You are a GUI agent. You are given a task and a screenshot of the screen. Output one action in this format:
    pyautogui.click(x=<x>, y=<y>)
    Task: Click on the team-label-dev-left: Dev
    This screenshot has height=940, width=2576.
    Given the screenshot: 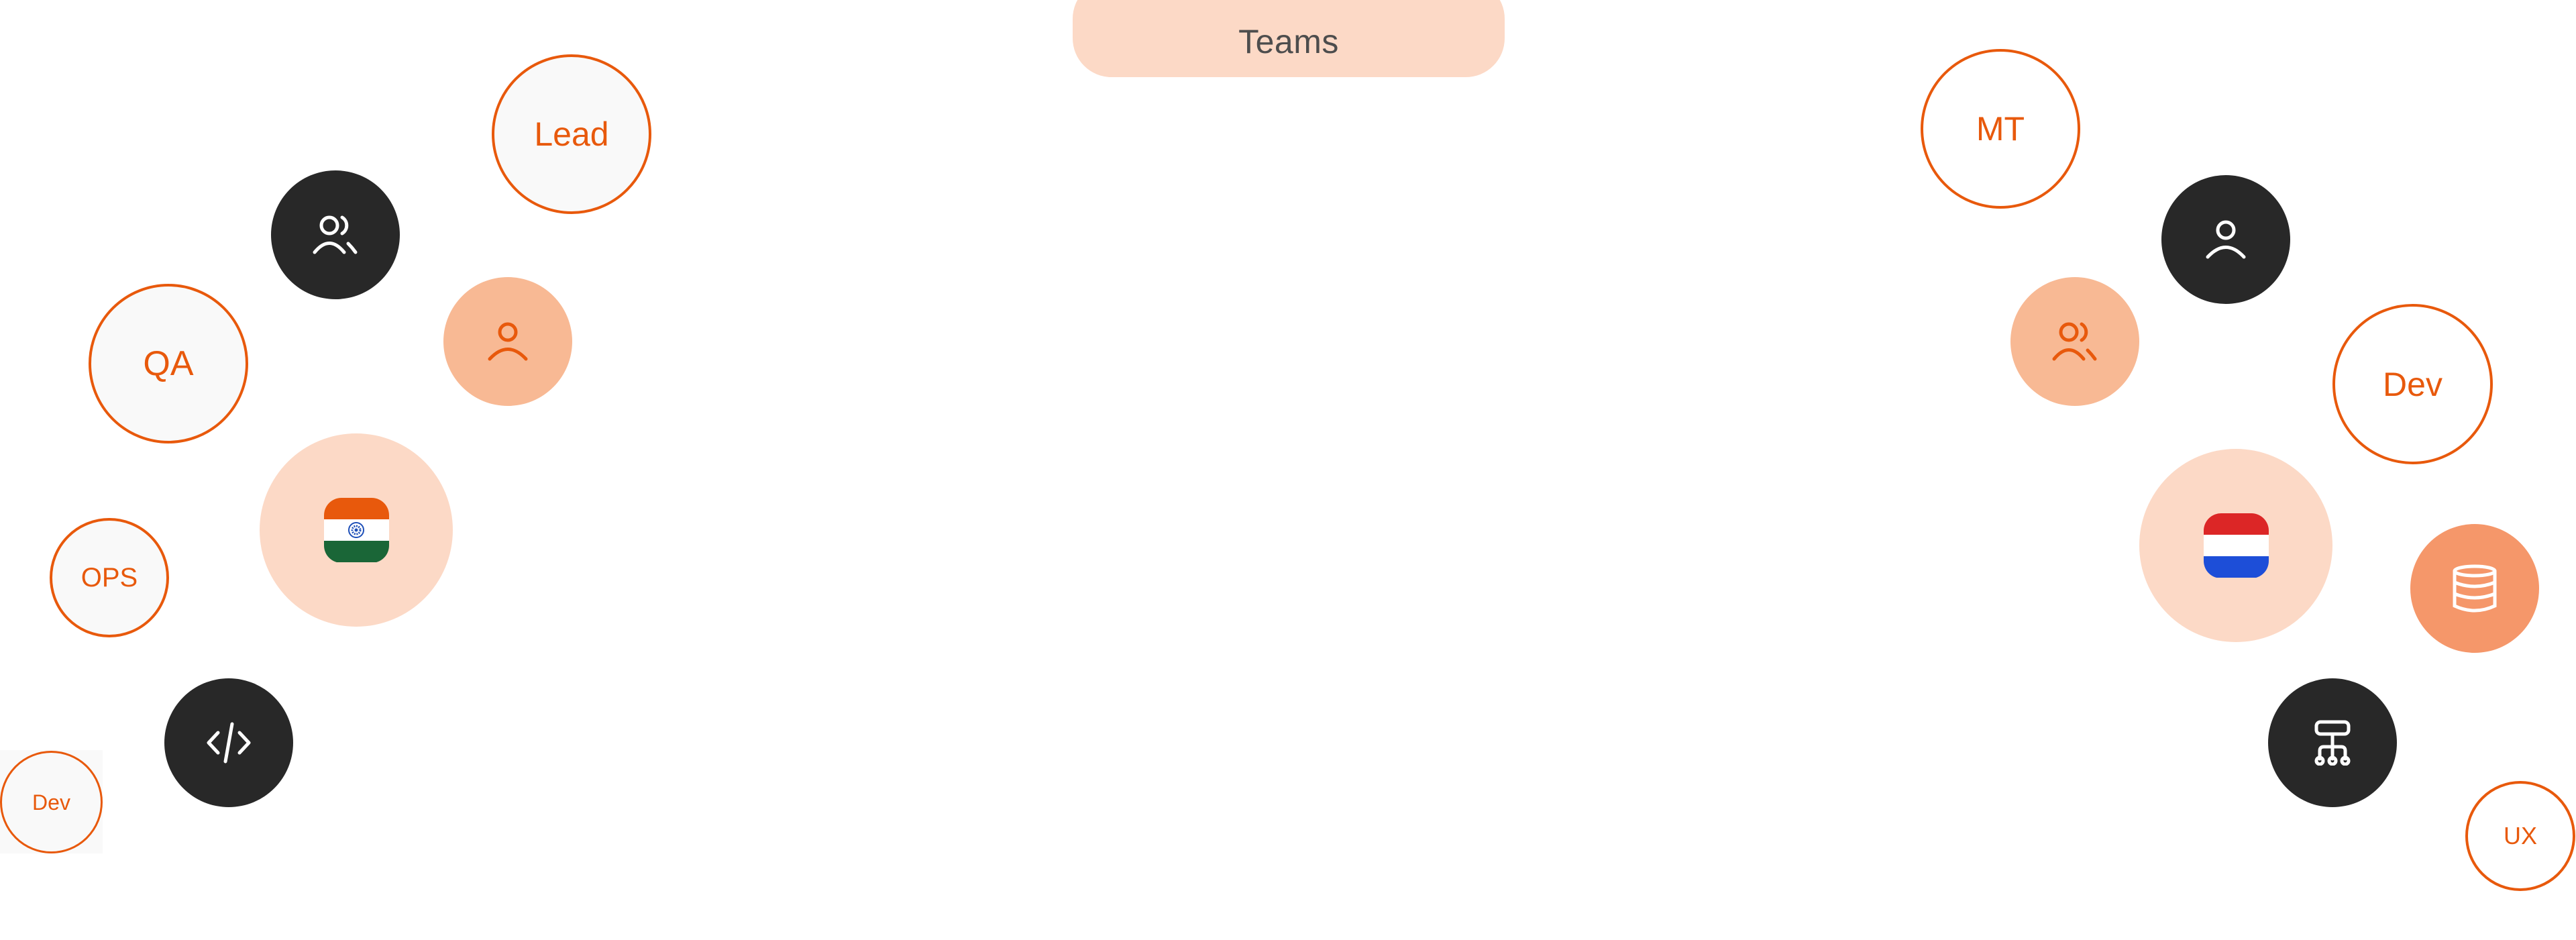 What is the action you would take?
    pyautogui.click(x=51, y=802)
    